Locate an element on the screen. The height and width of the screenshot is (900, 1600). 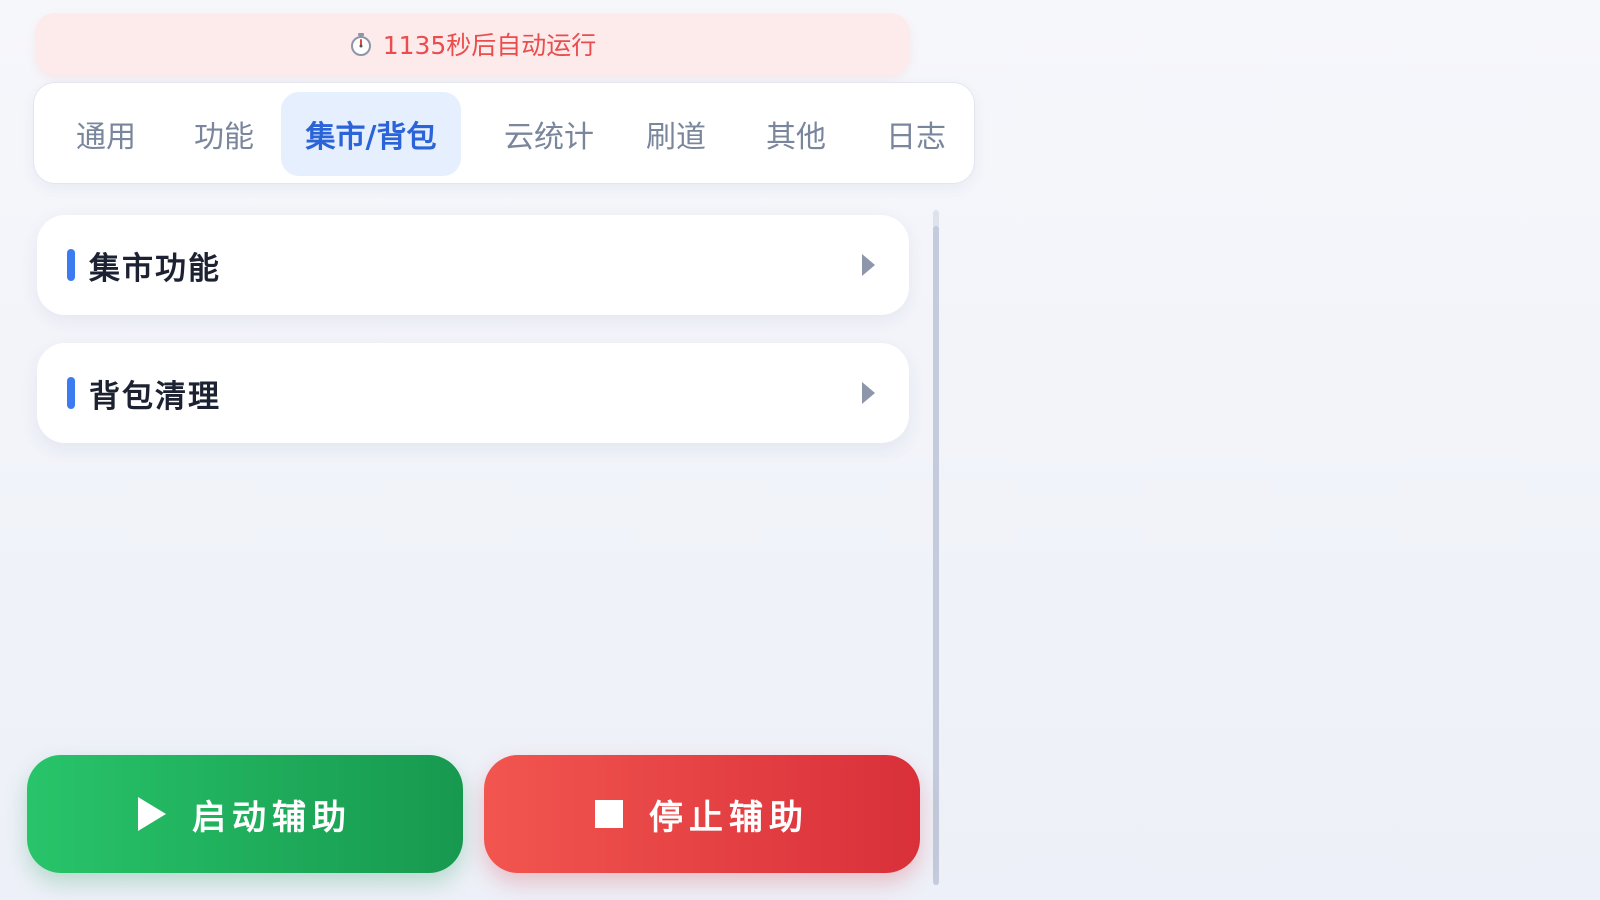
auto-run-countdown-banner: 1135秒后自动运行 is located at coordinates (472, 44).